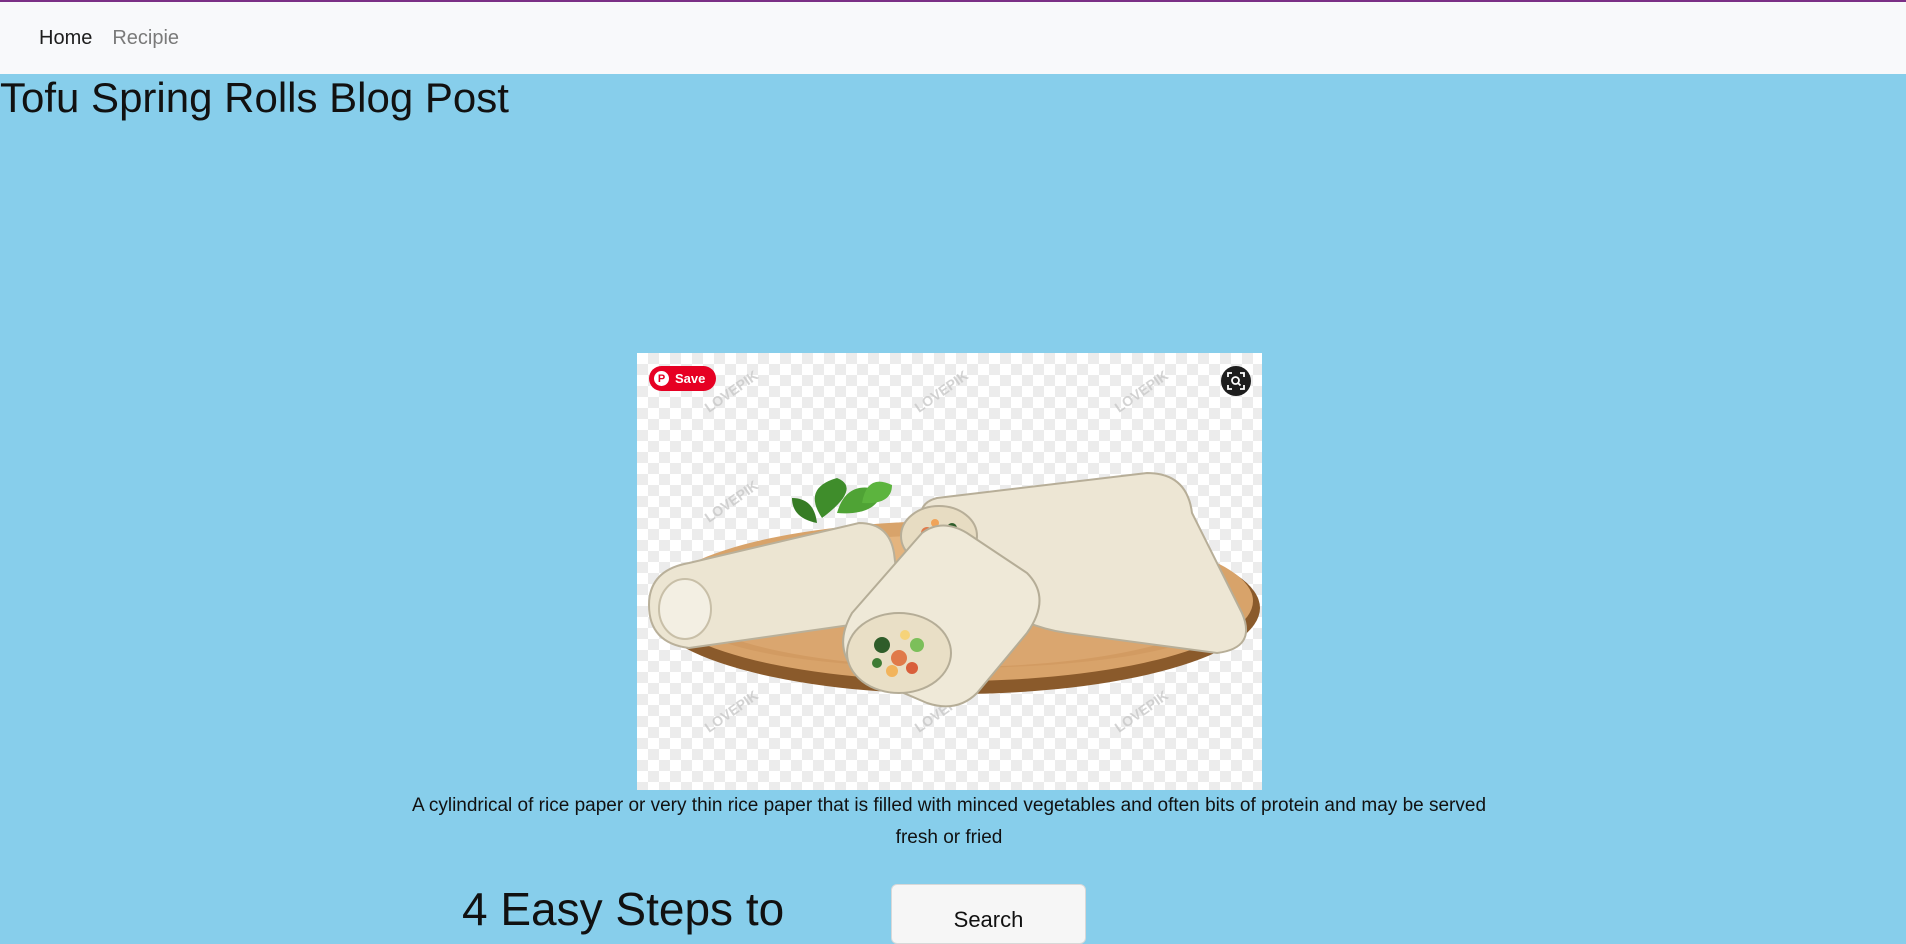 The image size is (1906, 944). What do you see at coordinates (988, 914) in the screenshot?
I see `search-button: Search` at bounding box center [988, 914].